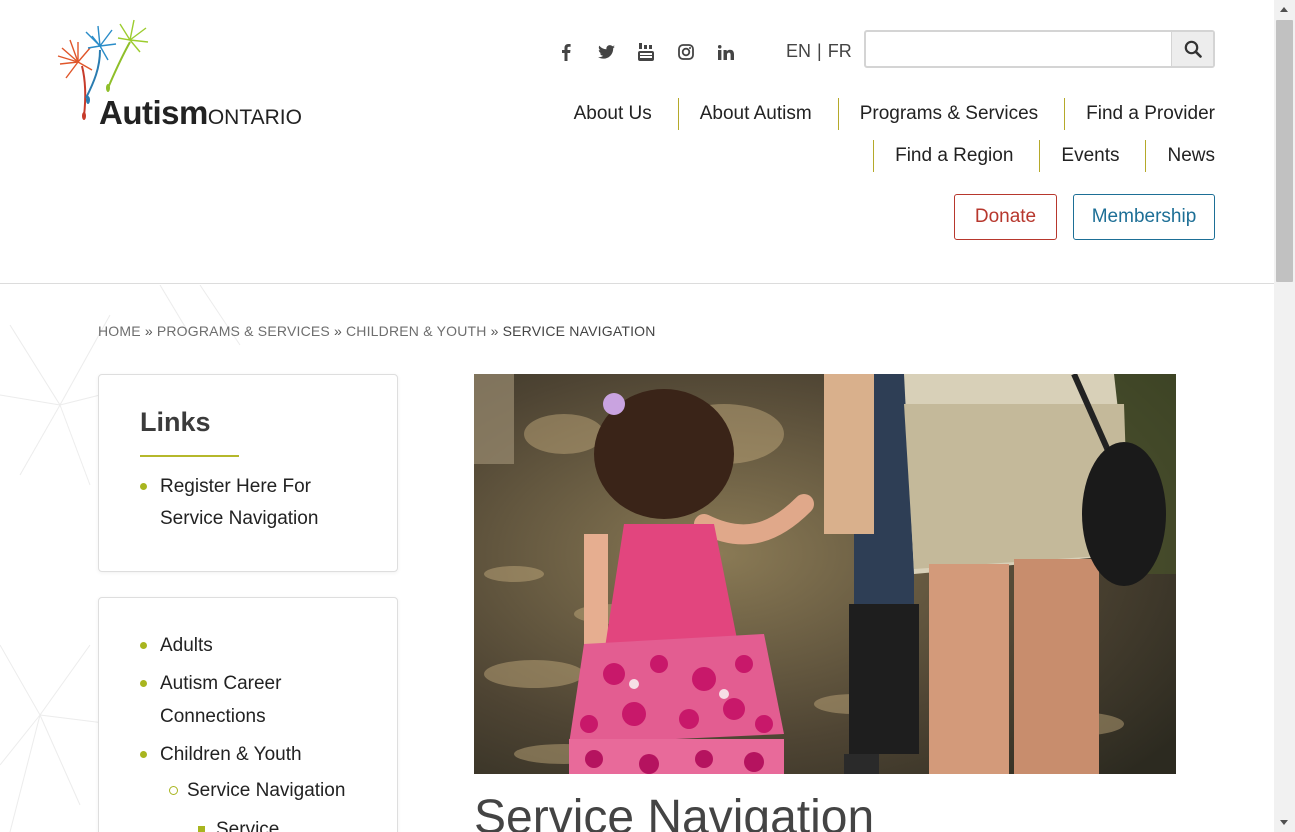 This screenshot has height=832, width=1295. What do you see at coordinates (840, 51) in the screenshot?
I see `lang-fr-link: FR` at bounding box center [840, 51].